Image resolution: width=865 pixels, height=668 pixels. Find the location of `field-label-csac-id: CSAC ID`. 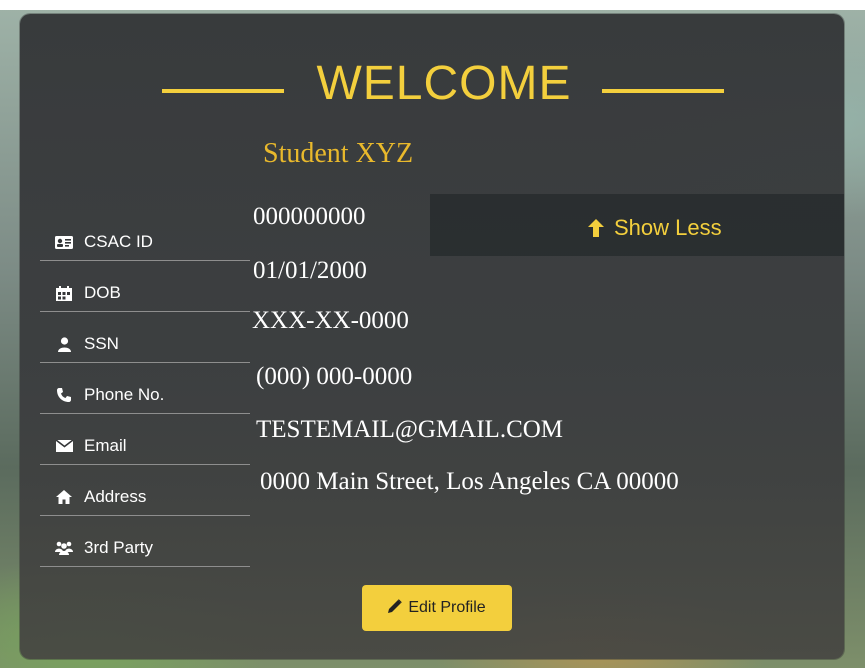

field-label-csac-id: CSAC ID is located at coordinates (145, 235).